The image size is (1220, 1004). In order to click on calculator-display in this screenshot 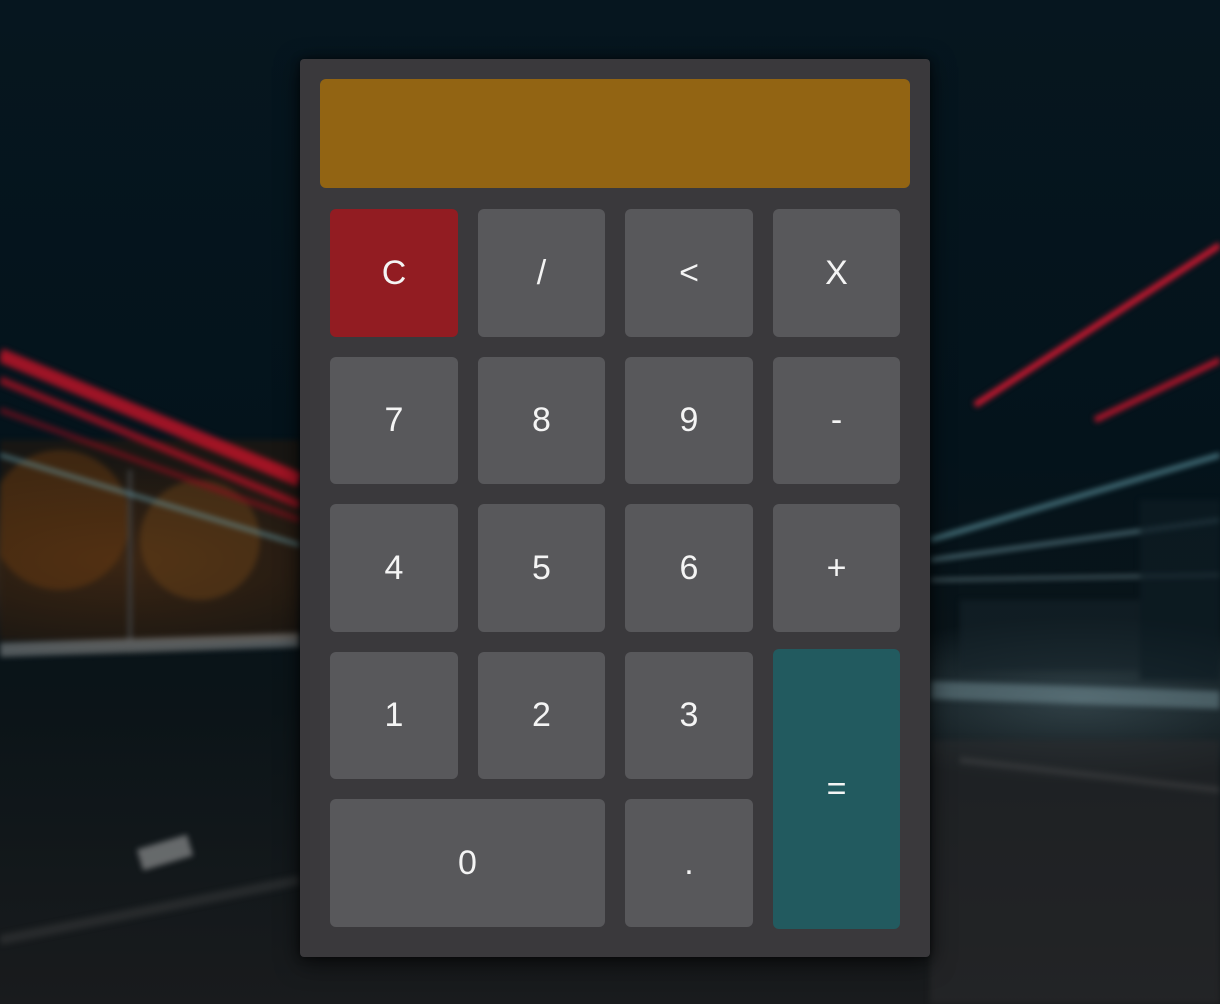, I will do `click(615, 133)`.